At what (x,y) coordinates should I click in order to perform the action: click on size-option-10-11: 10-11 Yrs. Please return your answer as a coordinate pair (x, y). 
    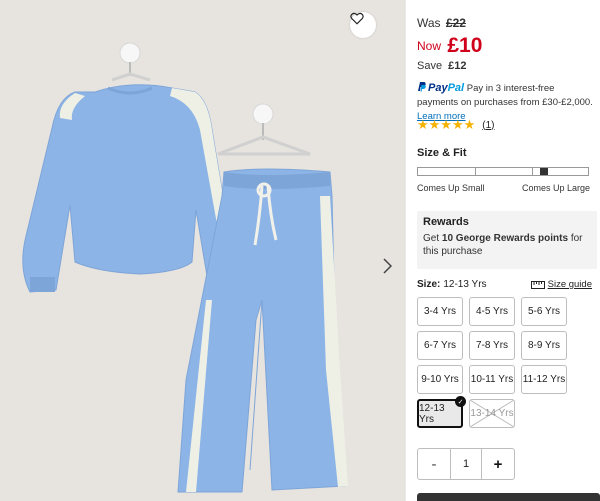
    Looking at the image, I should click on (492, 379).